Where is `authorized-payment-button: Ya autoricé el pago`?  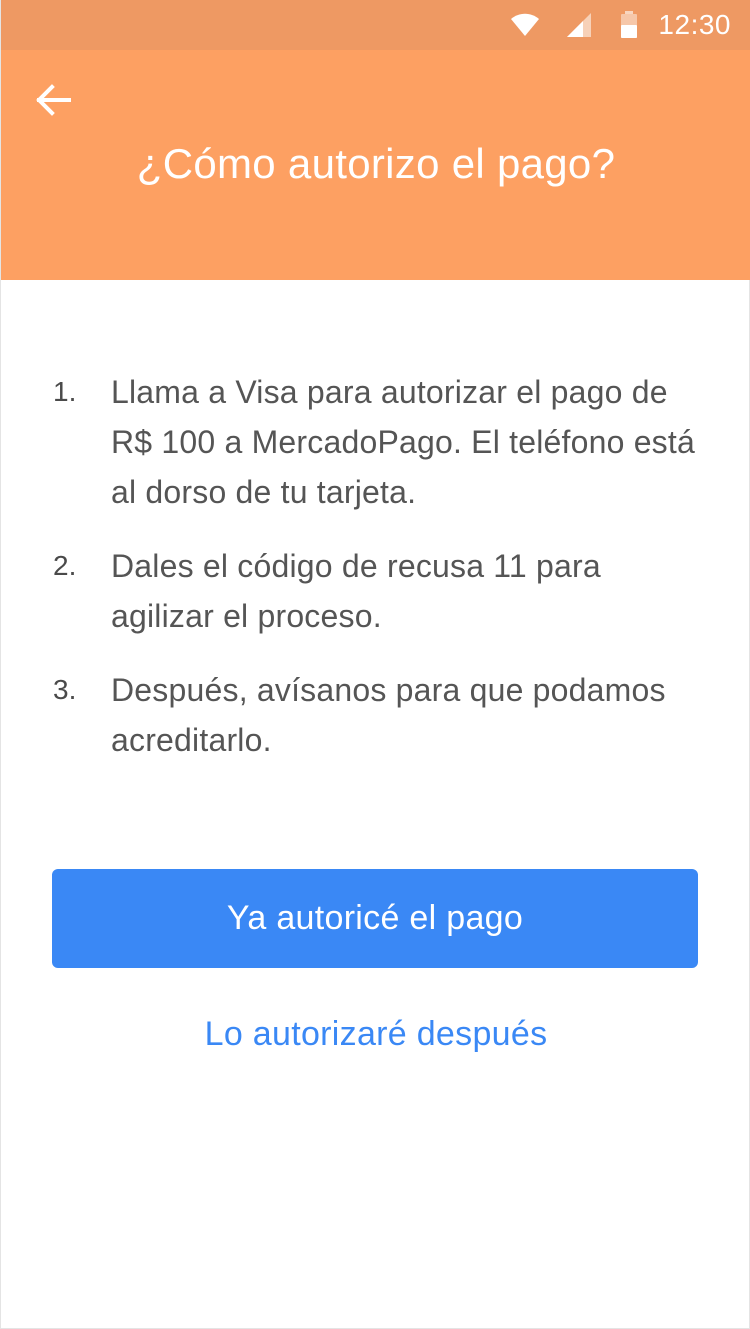 authorized-payment-button: Ya autoricé el pago is located at coordinates (375, 918).